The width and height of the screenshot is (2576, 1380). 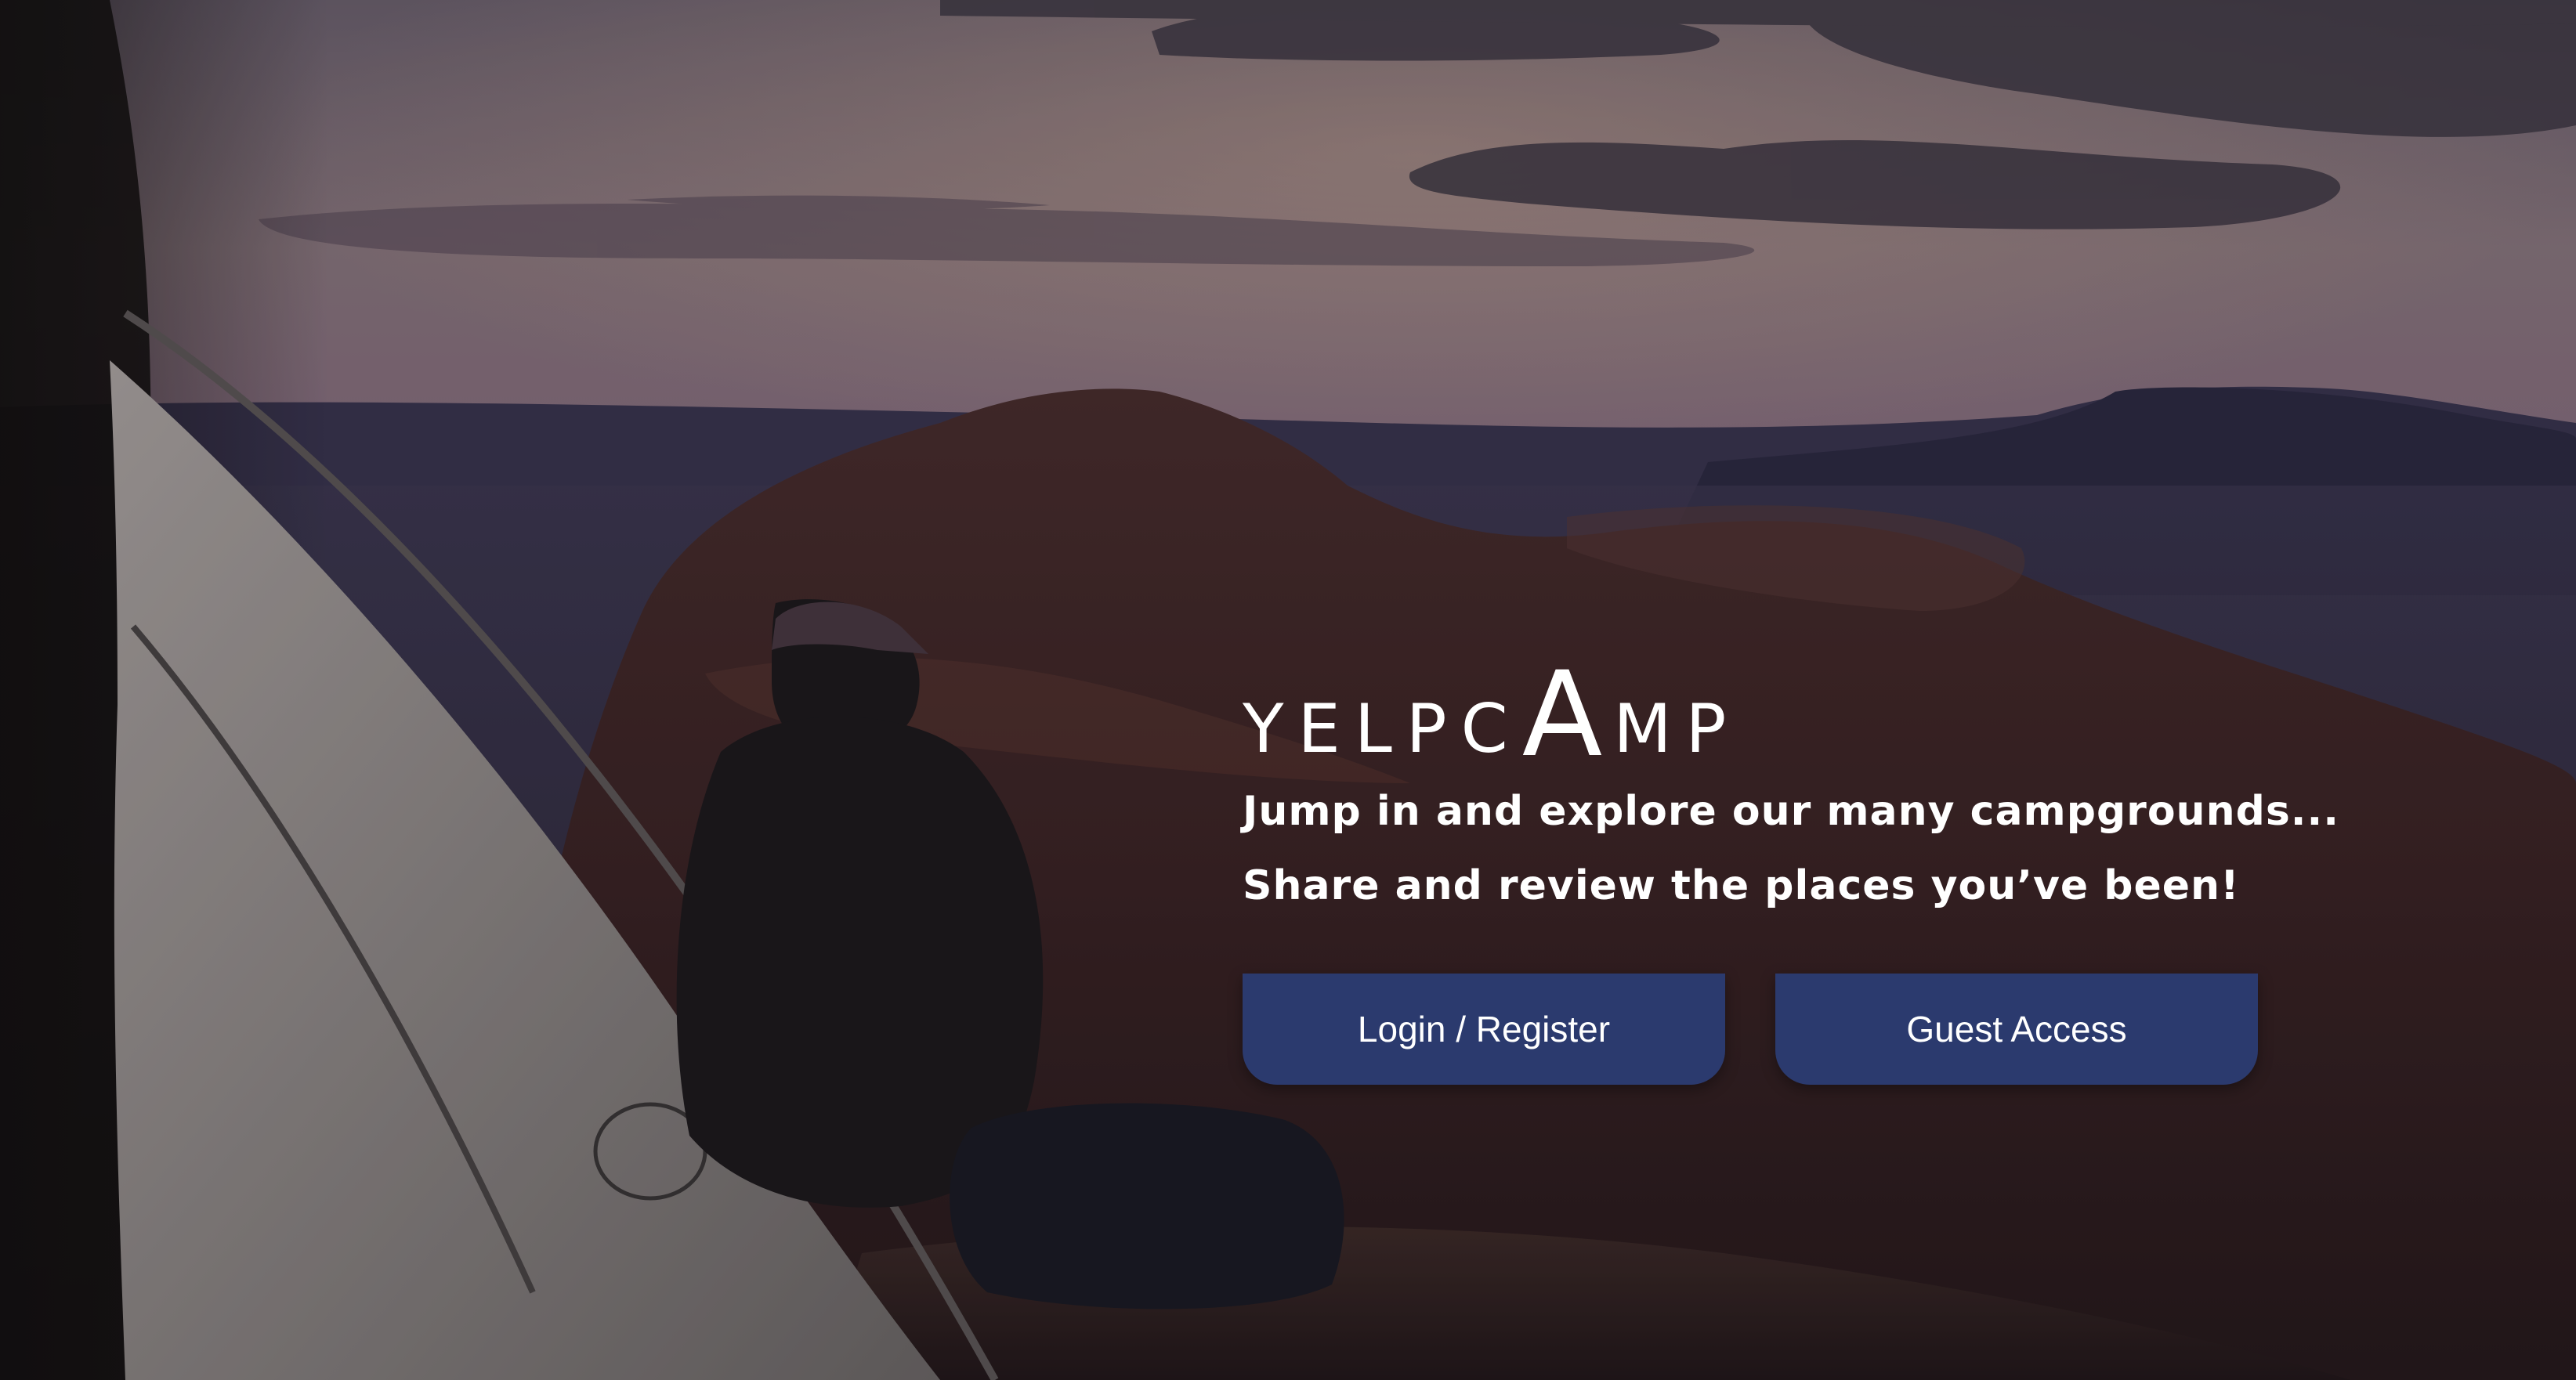 I want to click on logo-wordmark: YELPCAMP, so click(x=1492, y=715).